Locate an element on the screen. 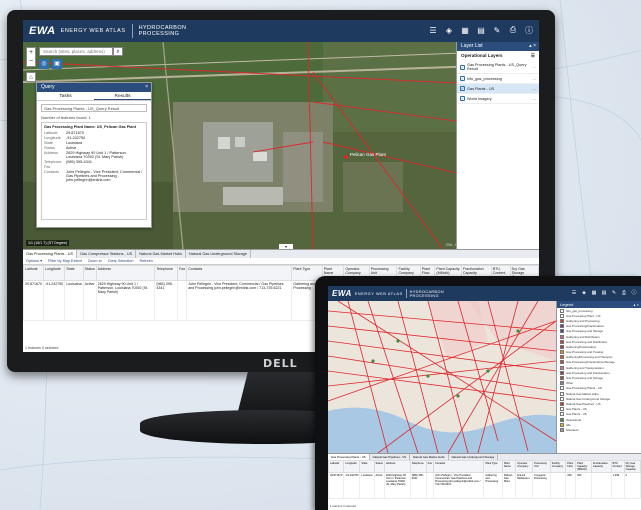  column-header: Processing Unit is located at coordinates (541, 466).